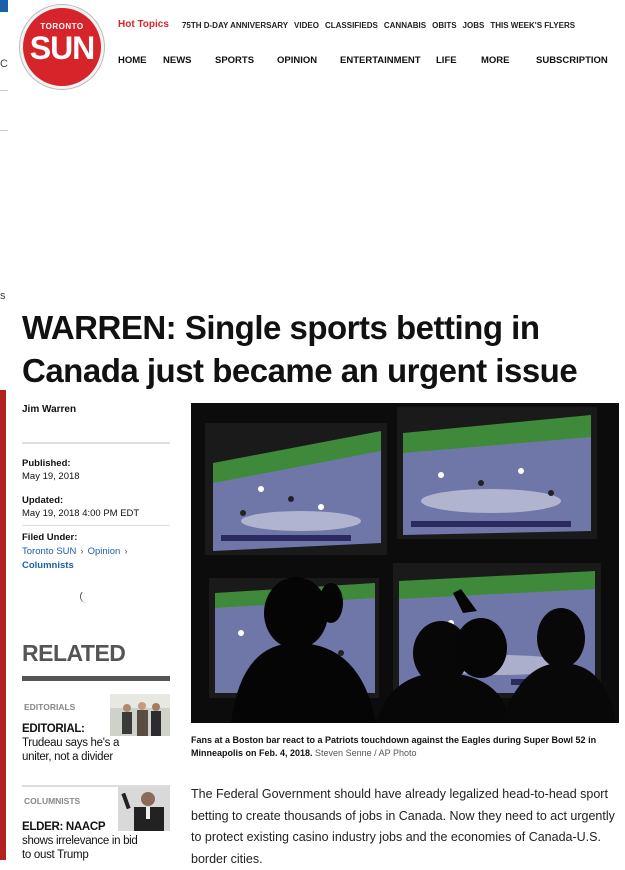  Describe the element at coordinates (49, 707) in the screenshot. I see `related-category: EDITORIALS` at that location.